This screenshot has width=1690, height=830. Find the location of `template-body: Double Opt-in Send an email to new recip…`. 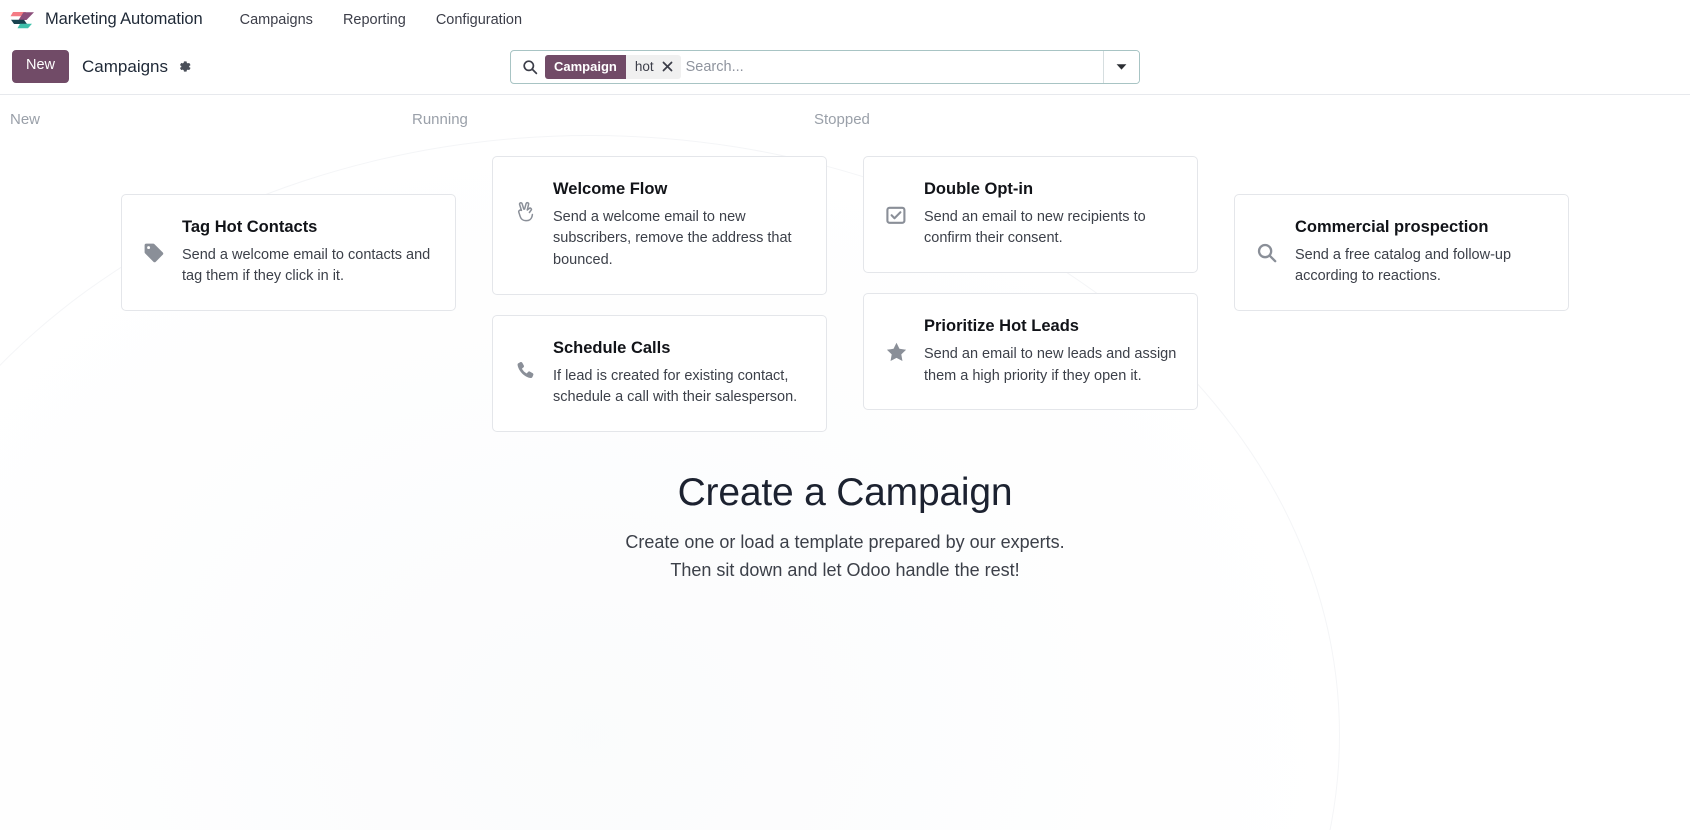

template-body: Double Opt-in Send an email to new recip… is located at coordinates (1050, 214).